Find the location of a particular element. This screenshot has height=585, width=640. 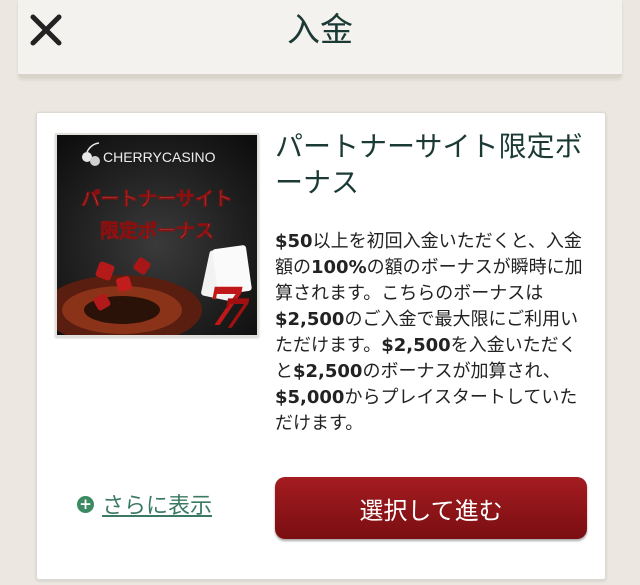

svg-text: 7 is located at coordinates (236, 313).